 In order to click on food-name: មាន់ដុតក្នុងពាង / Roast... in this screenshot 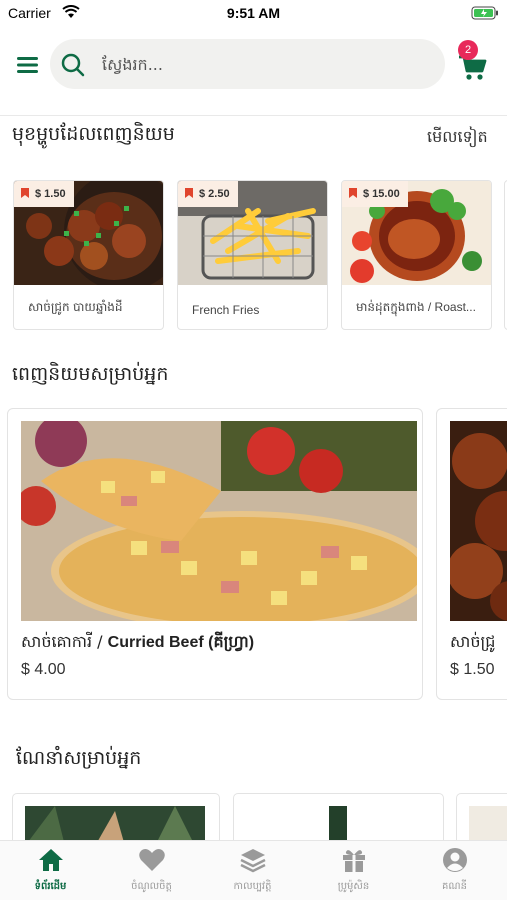, I will do `click(416, 307)`.